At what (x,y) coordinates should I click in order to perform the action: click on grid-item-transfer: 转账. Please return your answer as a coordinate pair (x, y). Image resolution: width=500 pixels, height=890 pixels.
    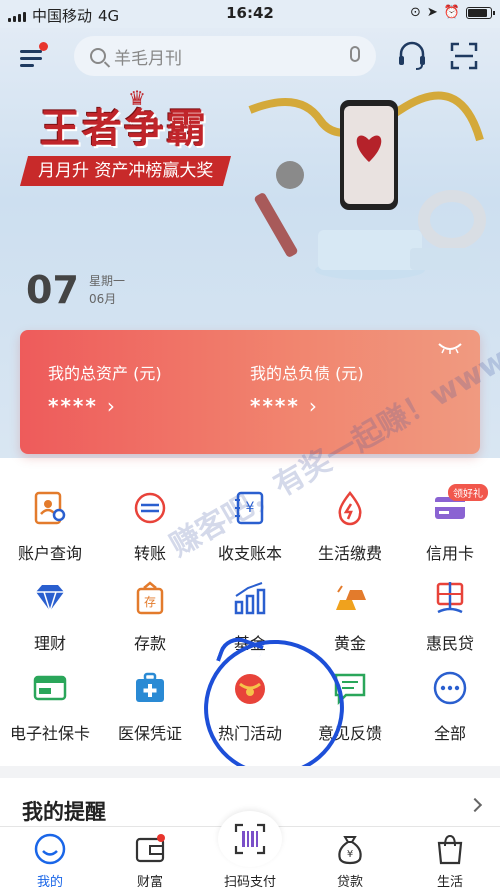
    Looking at the image, I should click on (150, 515).